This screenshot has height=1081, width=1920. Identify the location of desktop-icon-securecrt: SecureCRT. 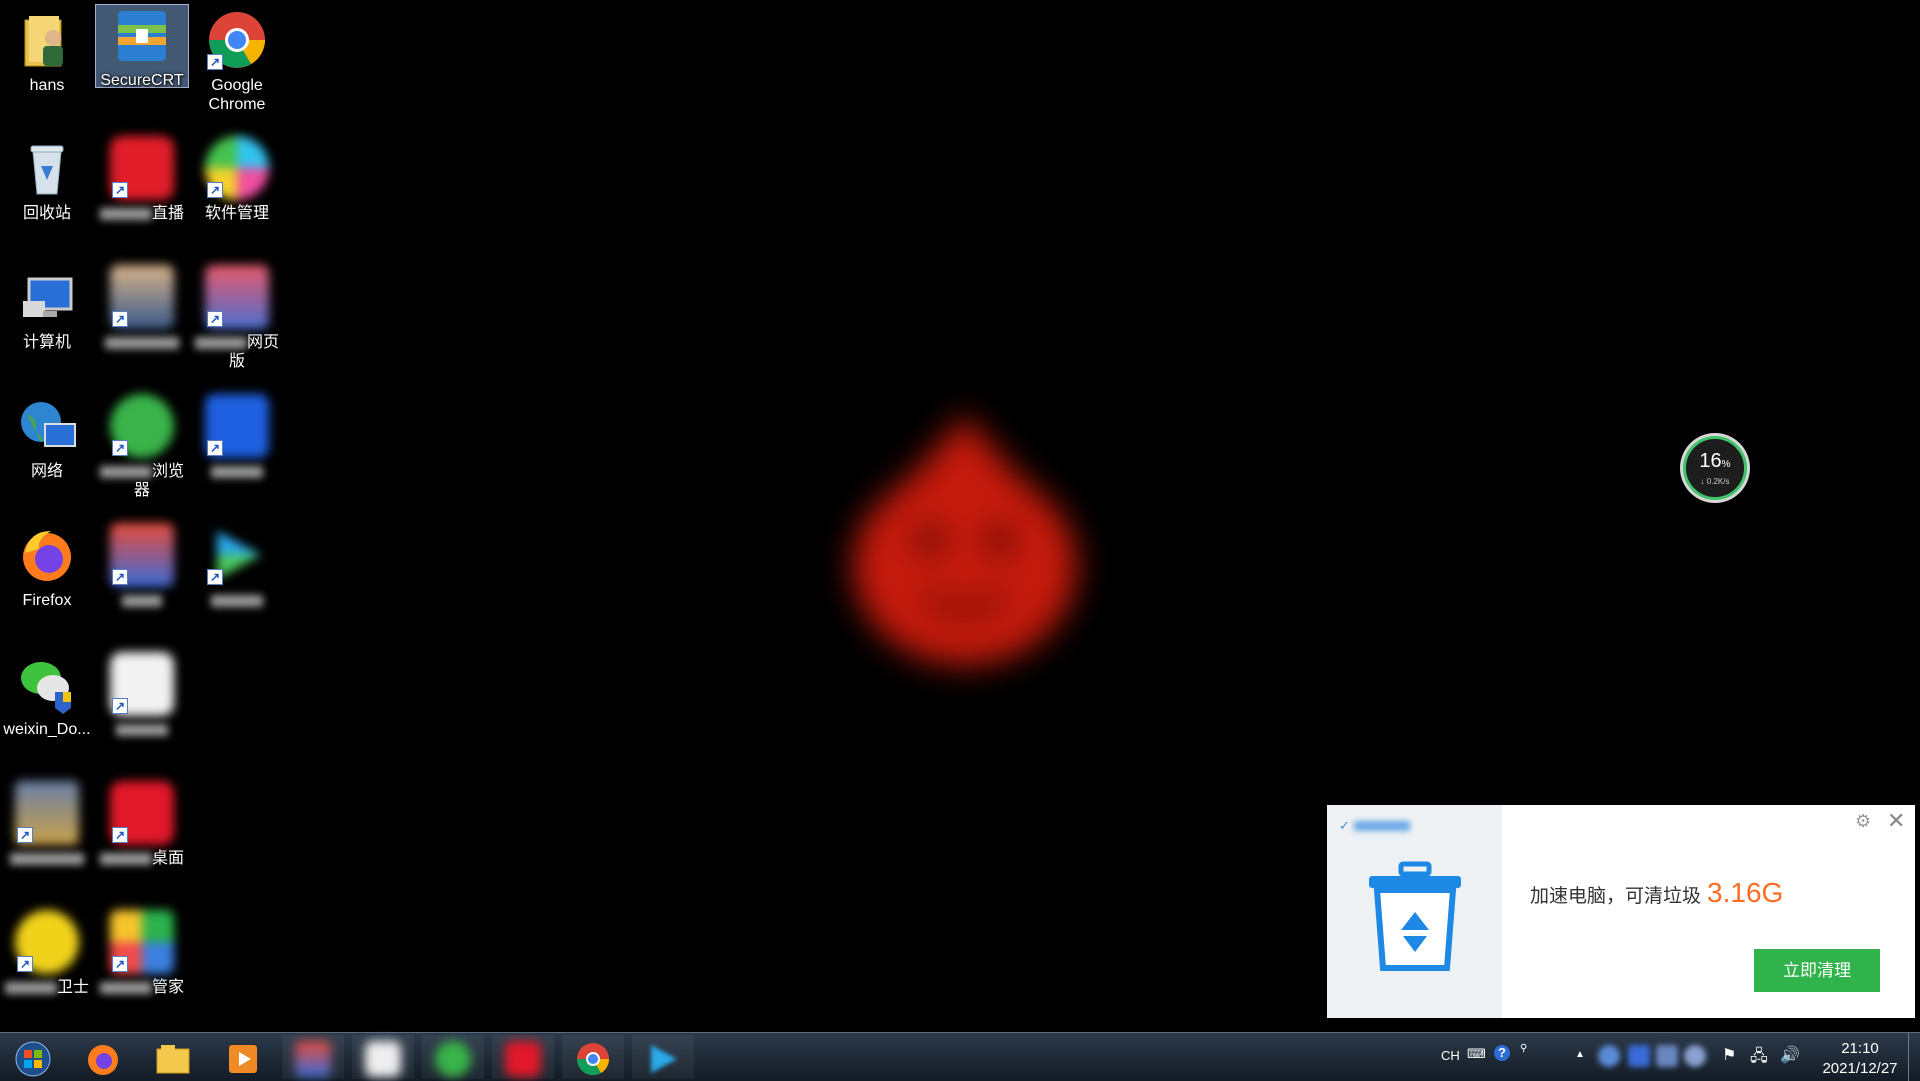
(142, 46).